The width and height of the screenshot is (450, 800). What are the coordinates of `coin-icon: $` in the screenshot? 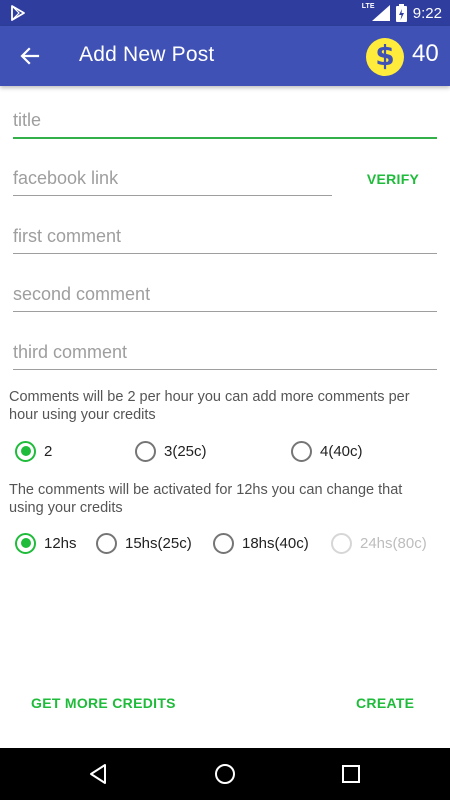 It's located at (385, 57).